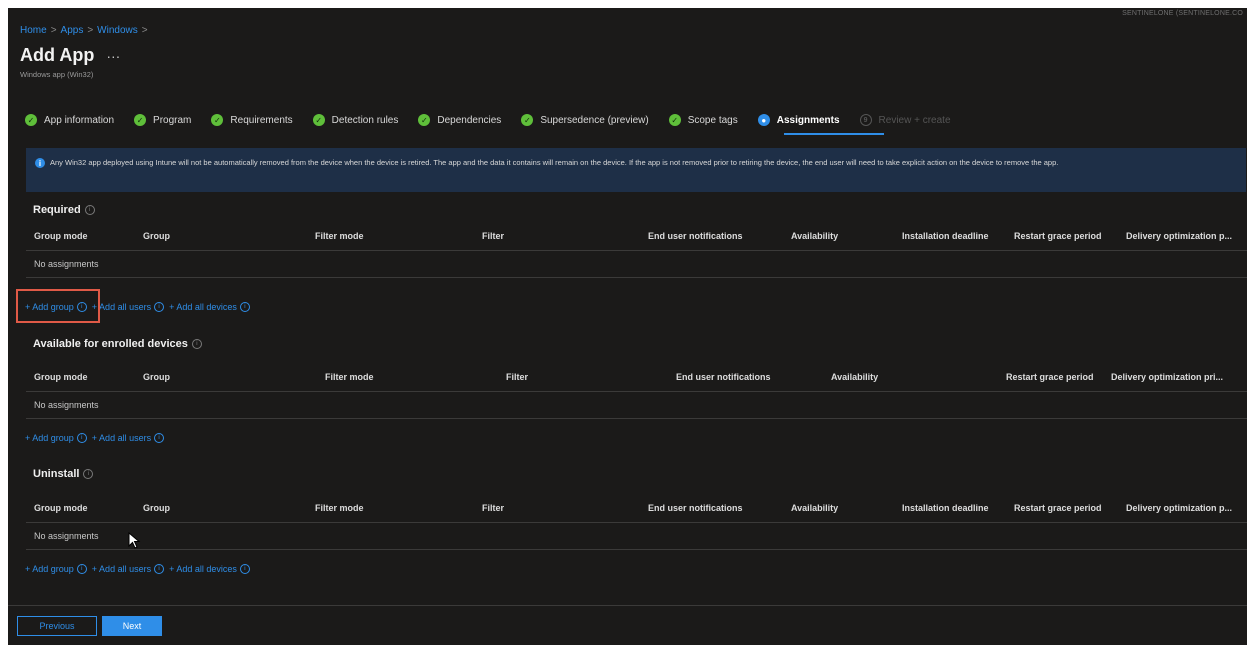 The image size is (1247, 645). I want to click on step-label: Requirements, so click(261, 120).